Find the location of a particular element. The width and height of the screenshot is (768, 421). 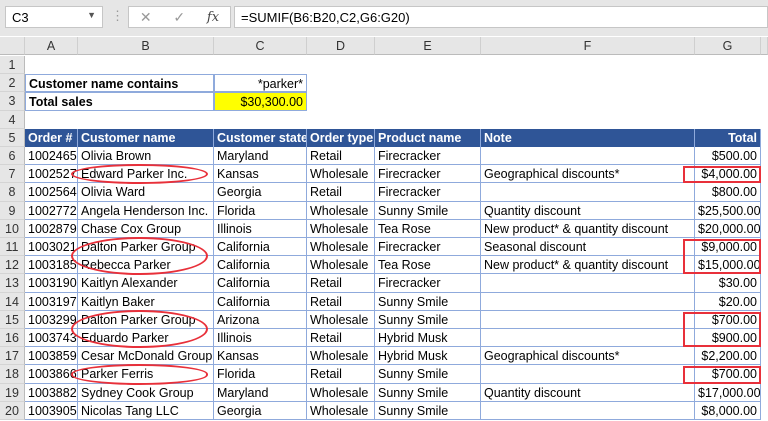

table-cell: Eduardo Parker is located at coordinates (146, 338).